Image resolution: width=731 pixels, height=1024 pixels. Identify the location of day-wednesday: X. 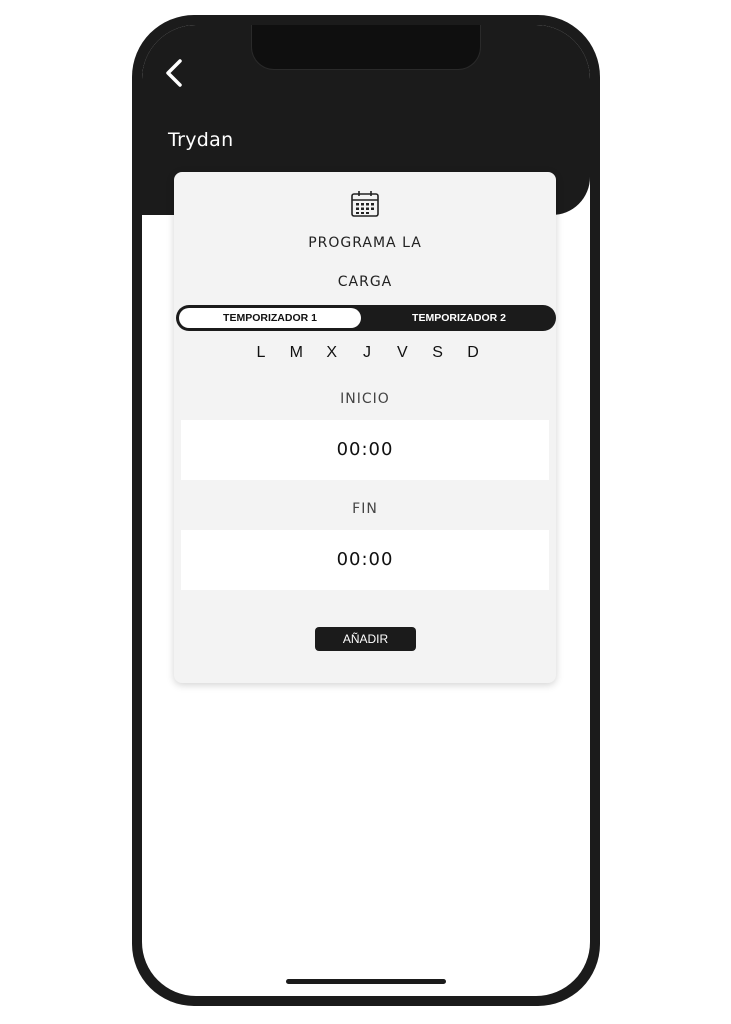
(332, 353).